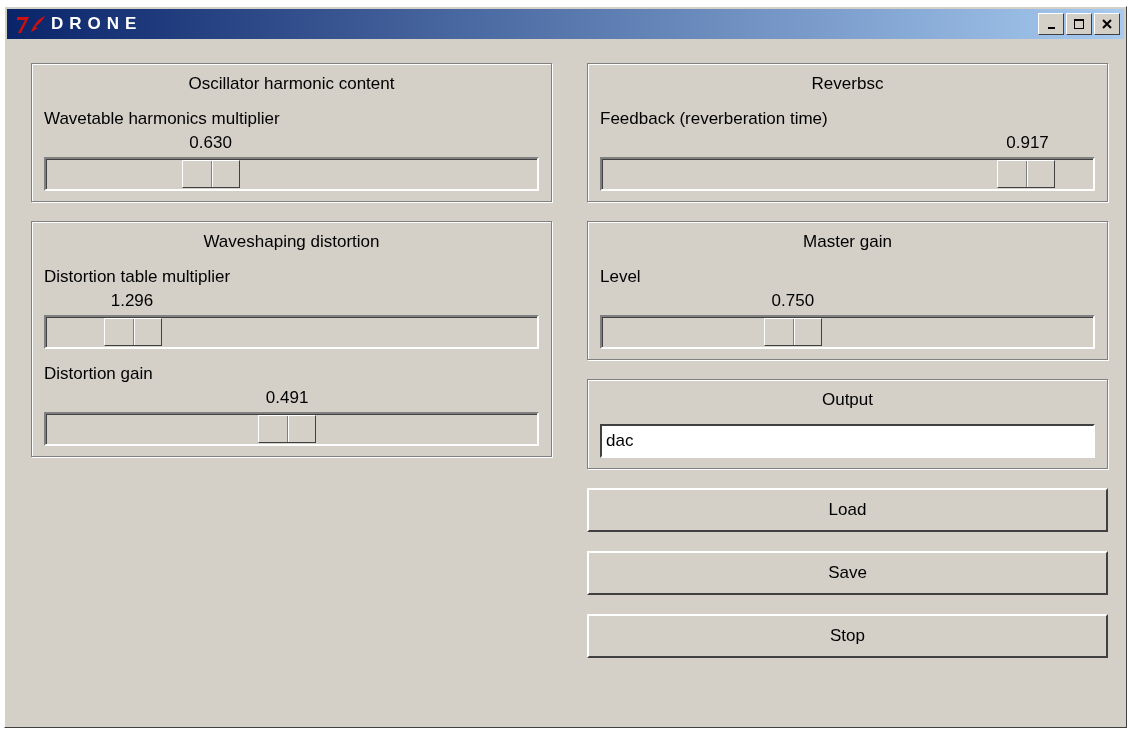  I want to click on slider-value: 0.917, so click(1027, 143).